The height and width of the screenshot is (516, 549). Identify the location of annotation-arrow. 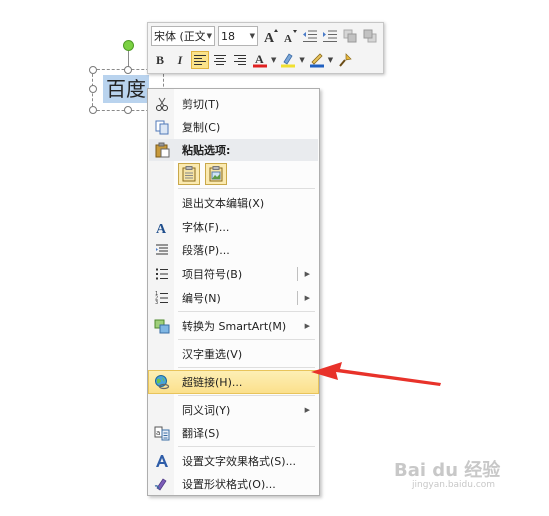
(376, 374).